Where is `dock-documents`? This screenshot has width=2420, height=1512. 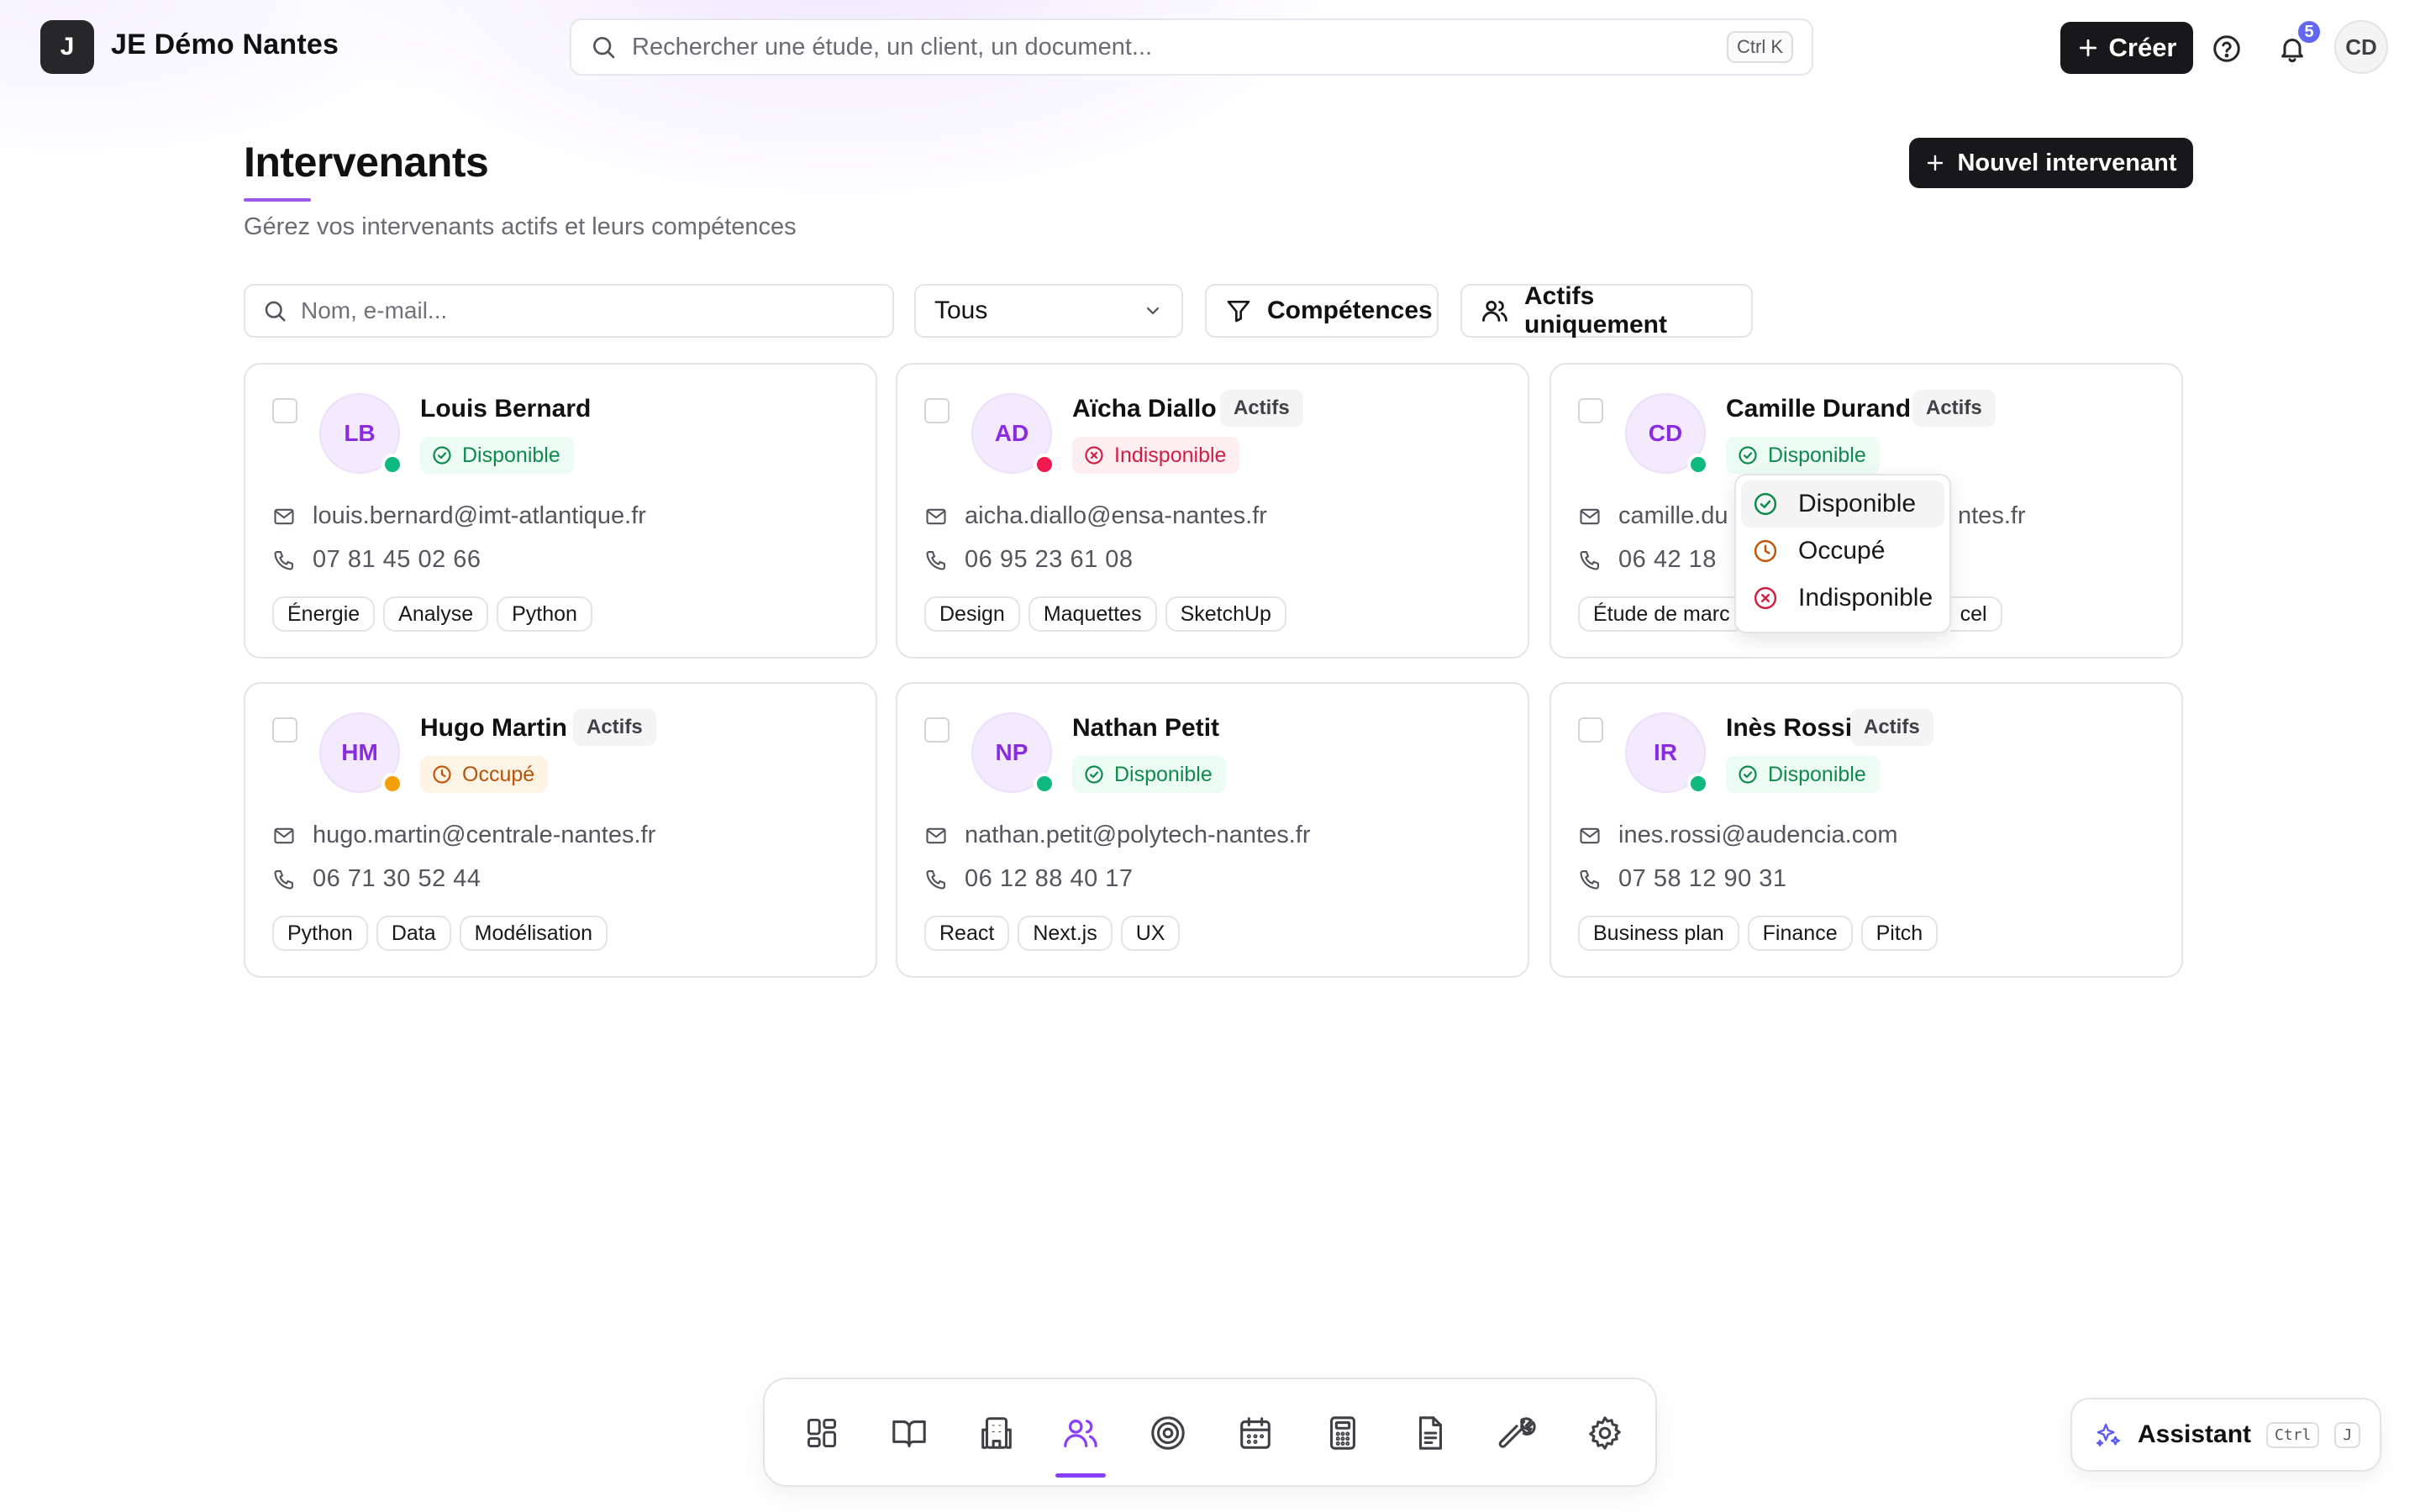
dock-documents is located at coordinates (1430, 1433).